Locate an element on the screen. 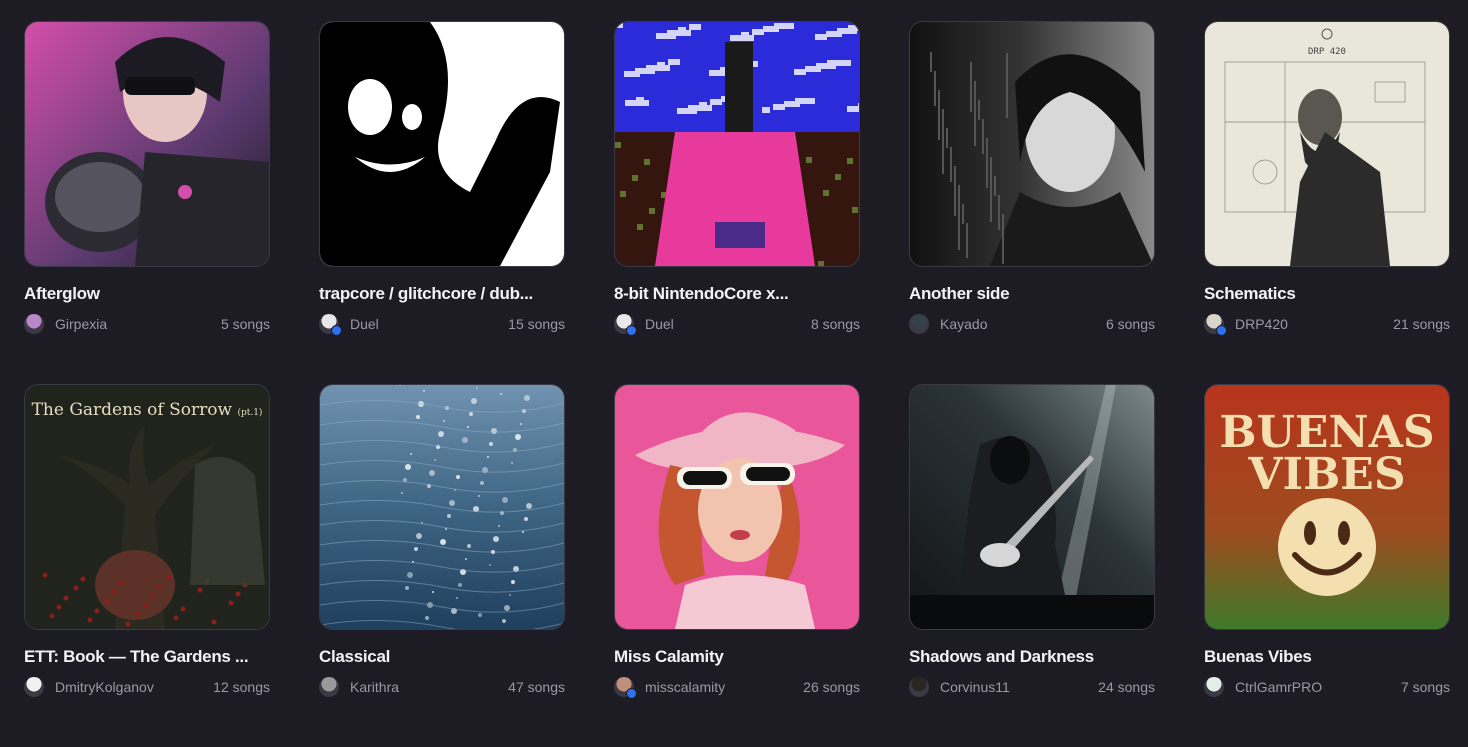 Image resolution: width=1468 pixels, height=747 pixels. playlist-cover: The Gardens of Sorrow (pt.1) is located at coordinates (147, 507).